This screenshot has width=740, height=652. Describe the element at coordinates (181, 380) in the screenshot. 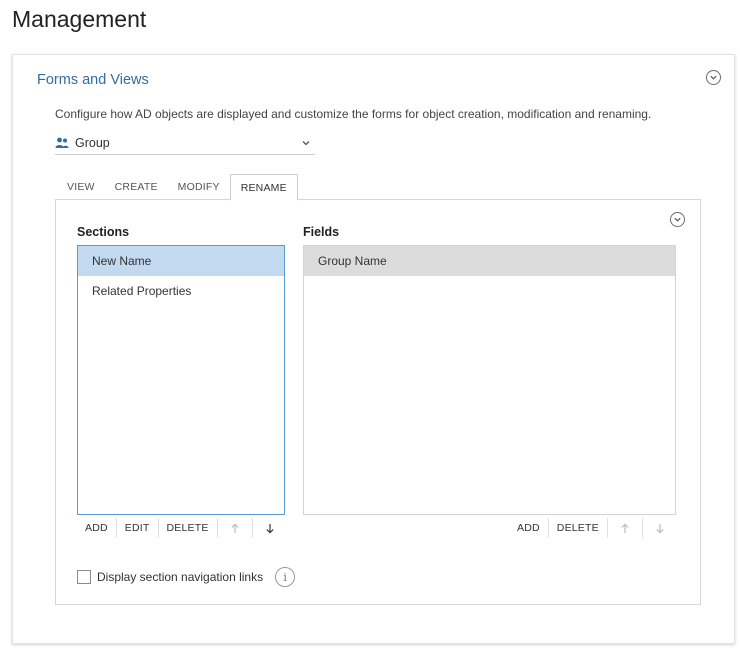

I see `sections-list: New Name Related Properties` at that location.